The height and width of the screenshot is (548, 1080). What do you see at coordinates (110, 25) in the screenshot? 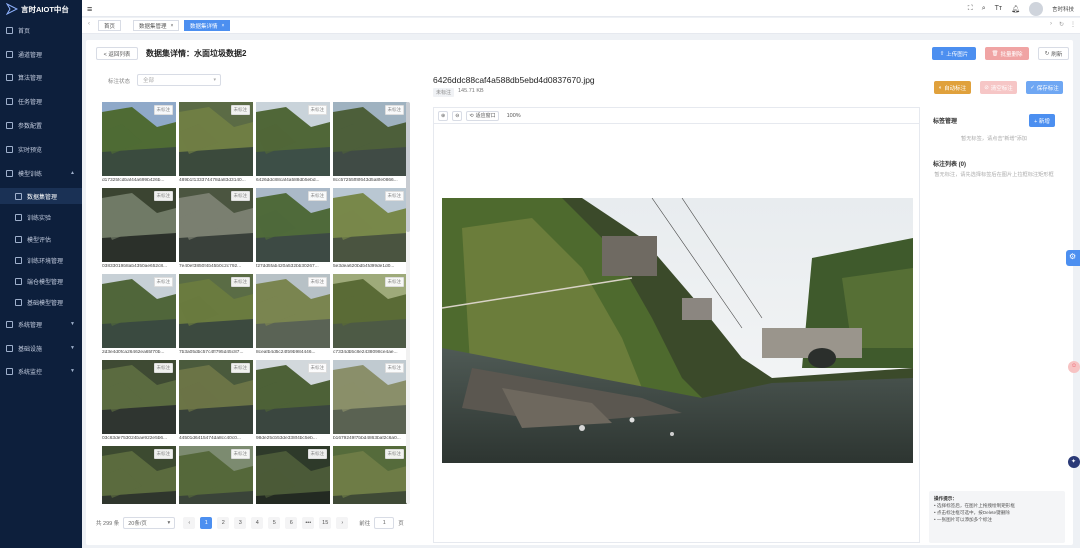
I see `tab-home: 首页` at bounding box center [110, 25].